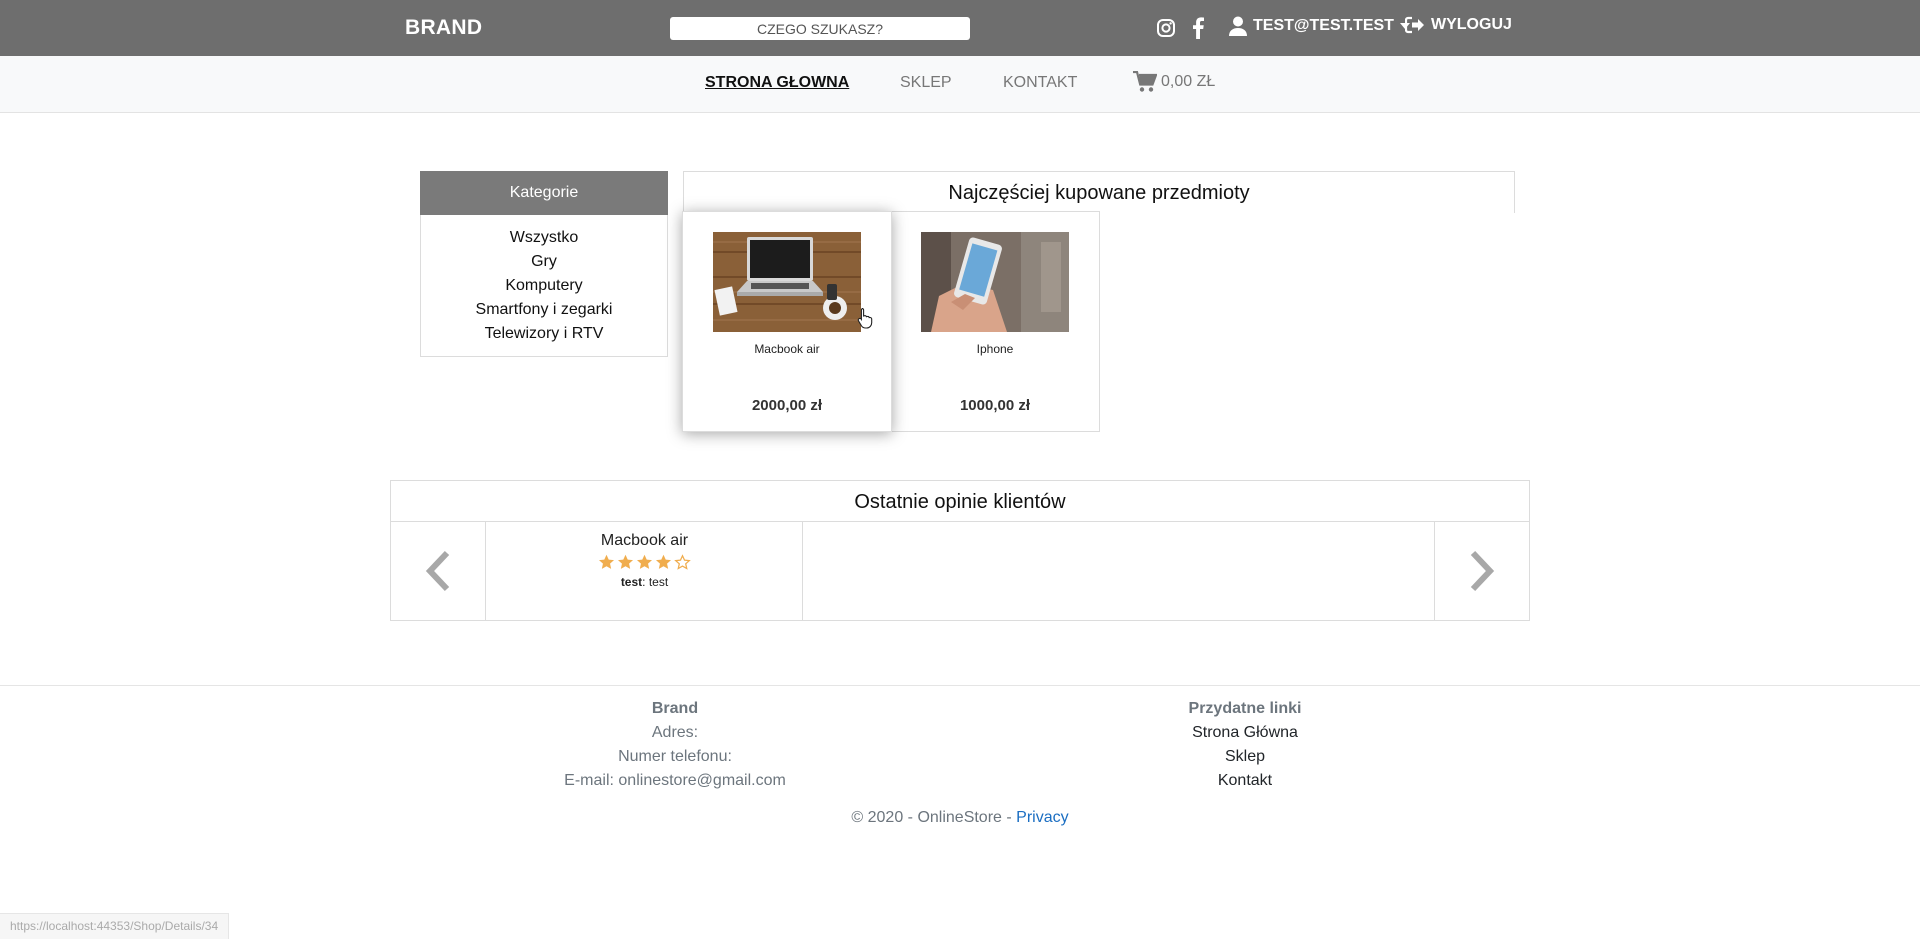  I want to click on nav-contact: KONTAKT, so click(1040, 83).